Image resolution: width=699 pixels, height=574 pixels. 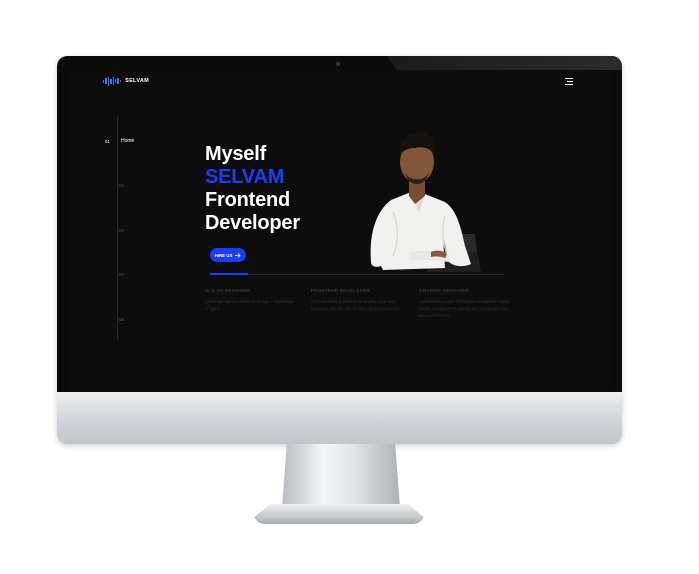 What do you see at coordinates (357, 274) in the screenshot?
I see `divider` at bounding box center [357, 274].